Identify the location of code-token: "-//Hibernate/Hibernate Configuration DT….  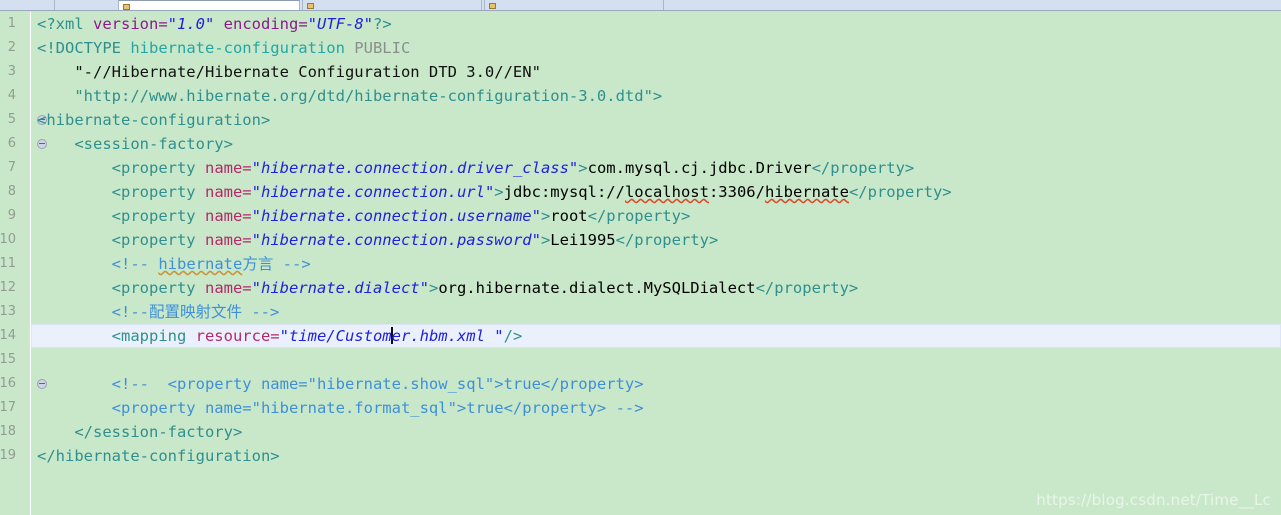
(289, 72).